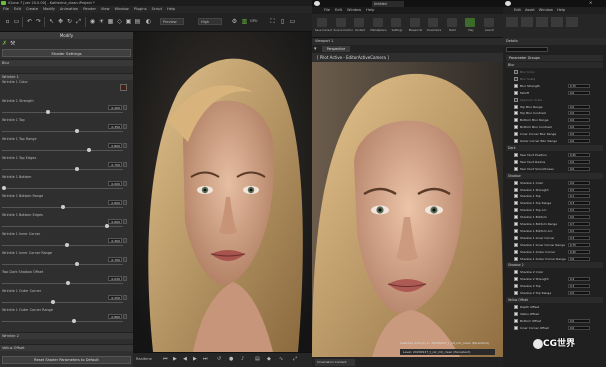 The width and height of the screenshot is (606, 367). I want to click on character-icon: ✗, so click(4, 43).